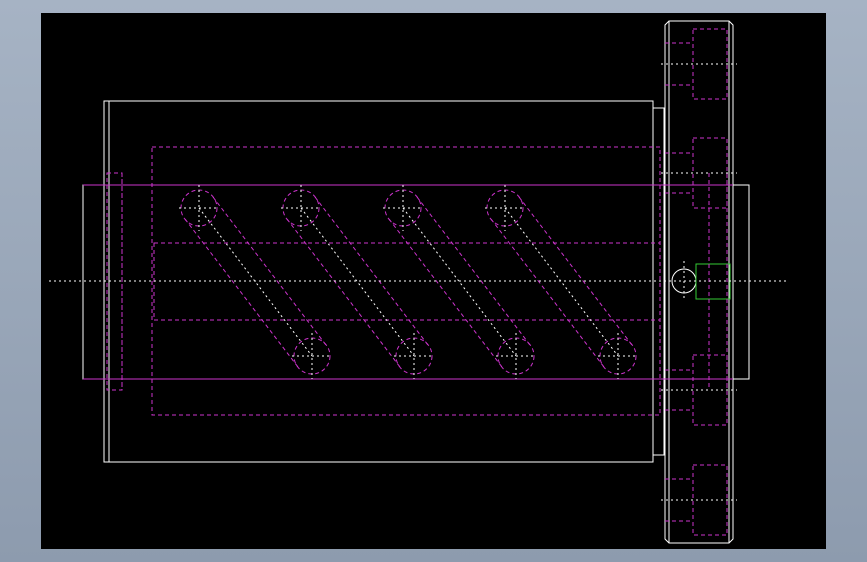 This screenshot has height=562, width=867. Describe the element at coordinates (741, 282) in the screenshot. I see `right-shaft-stub` at that location.